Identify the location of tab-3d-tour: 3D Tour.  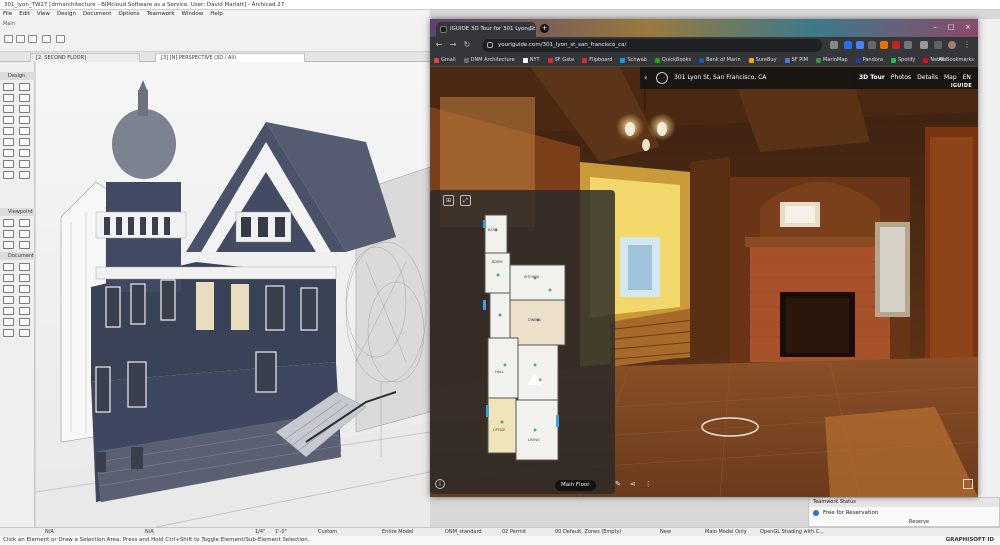
(872, 78).